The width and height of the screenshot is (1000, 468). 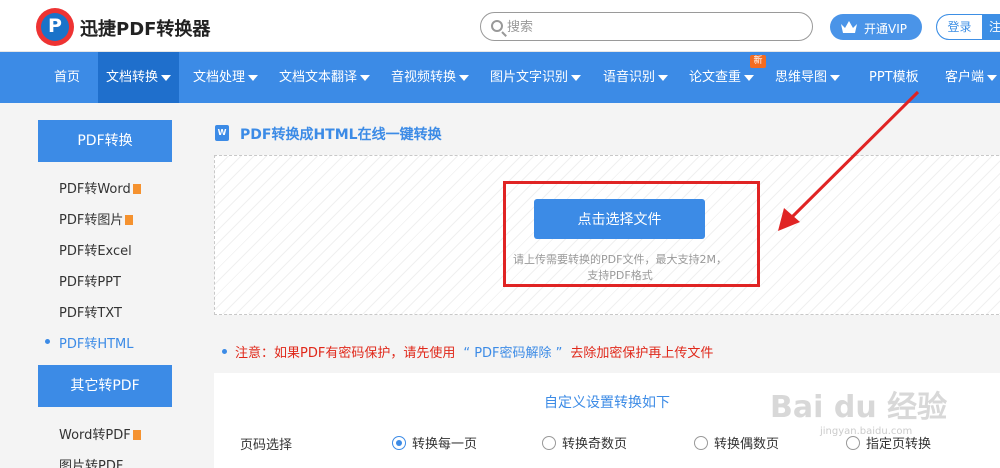 I want to click on search-input, so click(x=652, y=27).